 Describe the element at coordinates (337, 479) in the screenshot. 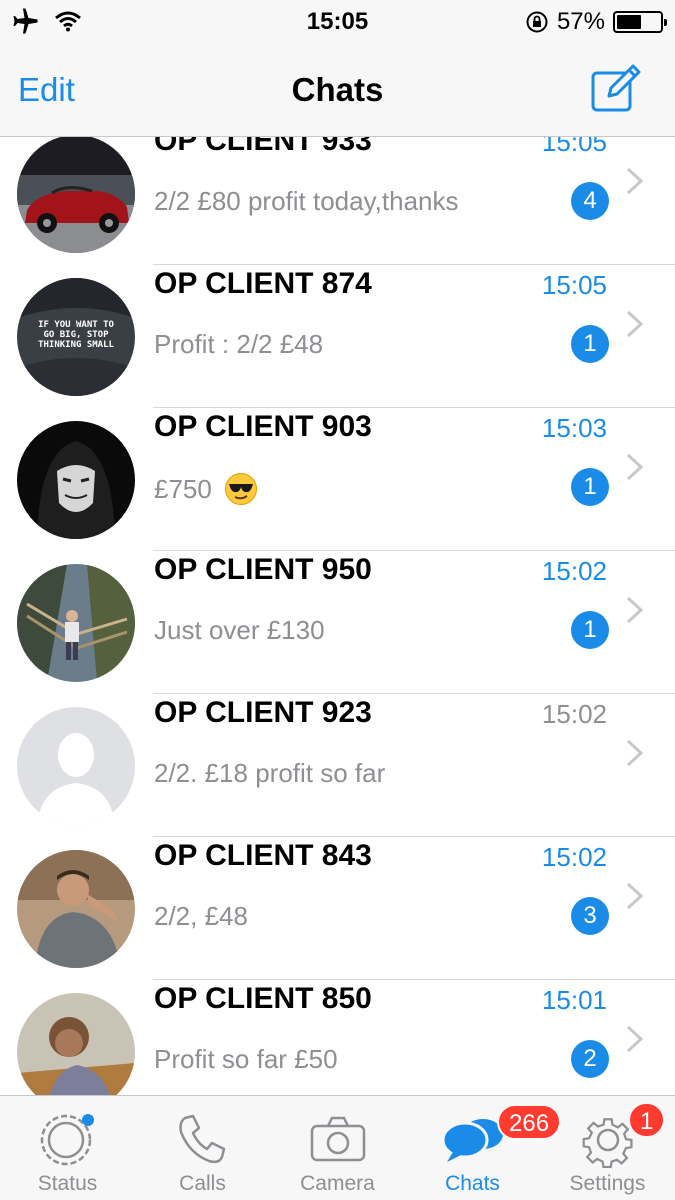

I see `chat-row: OP CLIENT 903 15:03 £750 1` at that location.